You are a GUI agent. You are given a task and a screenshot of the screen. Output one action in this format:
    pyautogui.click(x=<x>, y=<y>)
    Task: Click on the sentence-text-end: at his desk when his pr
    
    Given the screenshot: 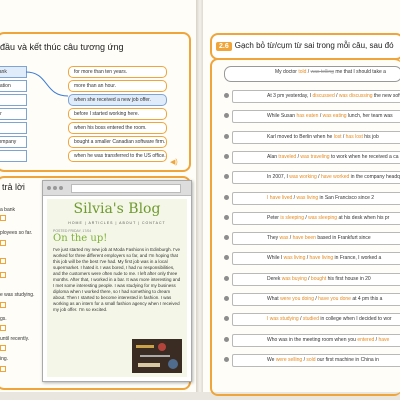 What is the action you would take?
    pyautogui.click(x=363, y=217)
    